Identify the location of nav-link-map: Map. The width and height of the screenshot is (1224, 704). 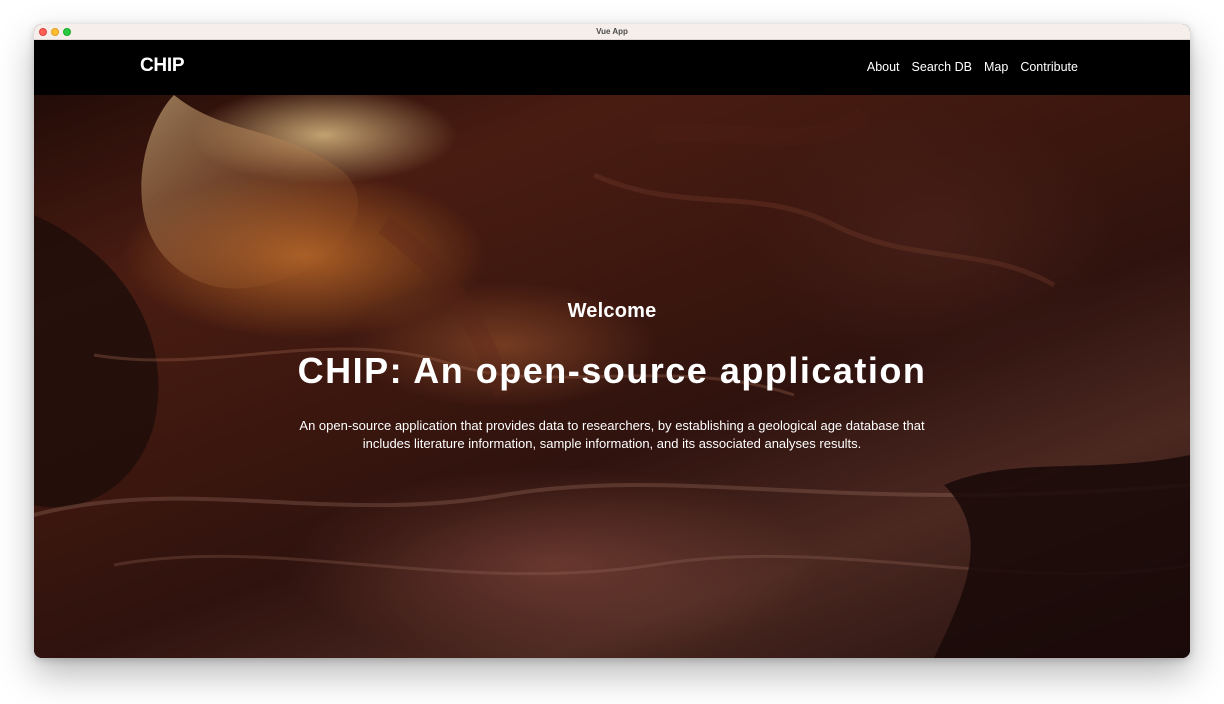
(996, 67).